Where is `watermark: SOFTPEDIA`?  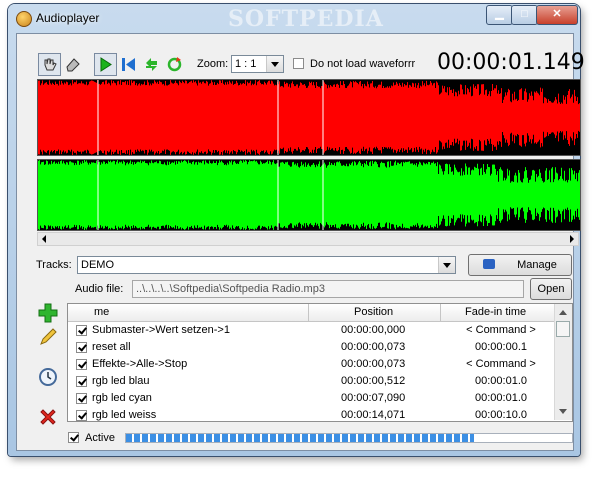 watermark: SOFTPEDIA is located at coordinates (306, 19).